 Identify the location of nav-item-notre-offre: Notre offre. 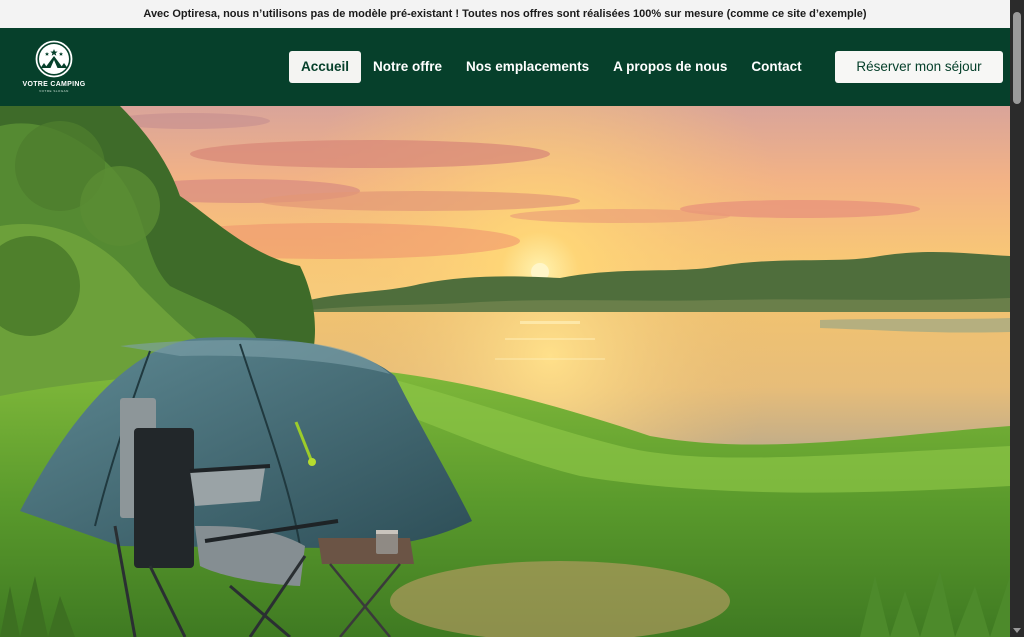
(407, 67).